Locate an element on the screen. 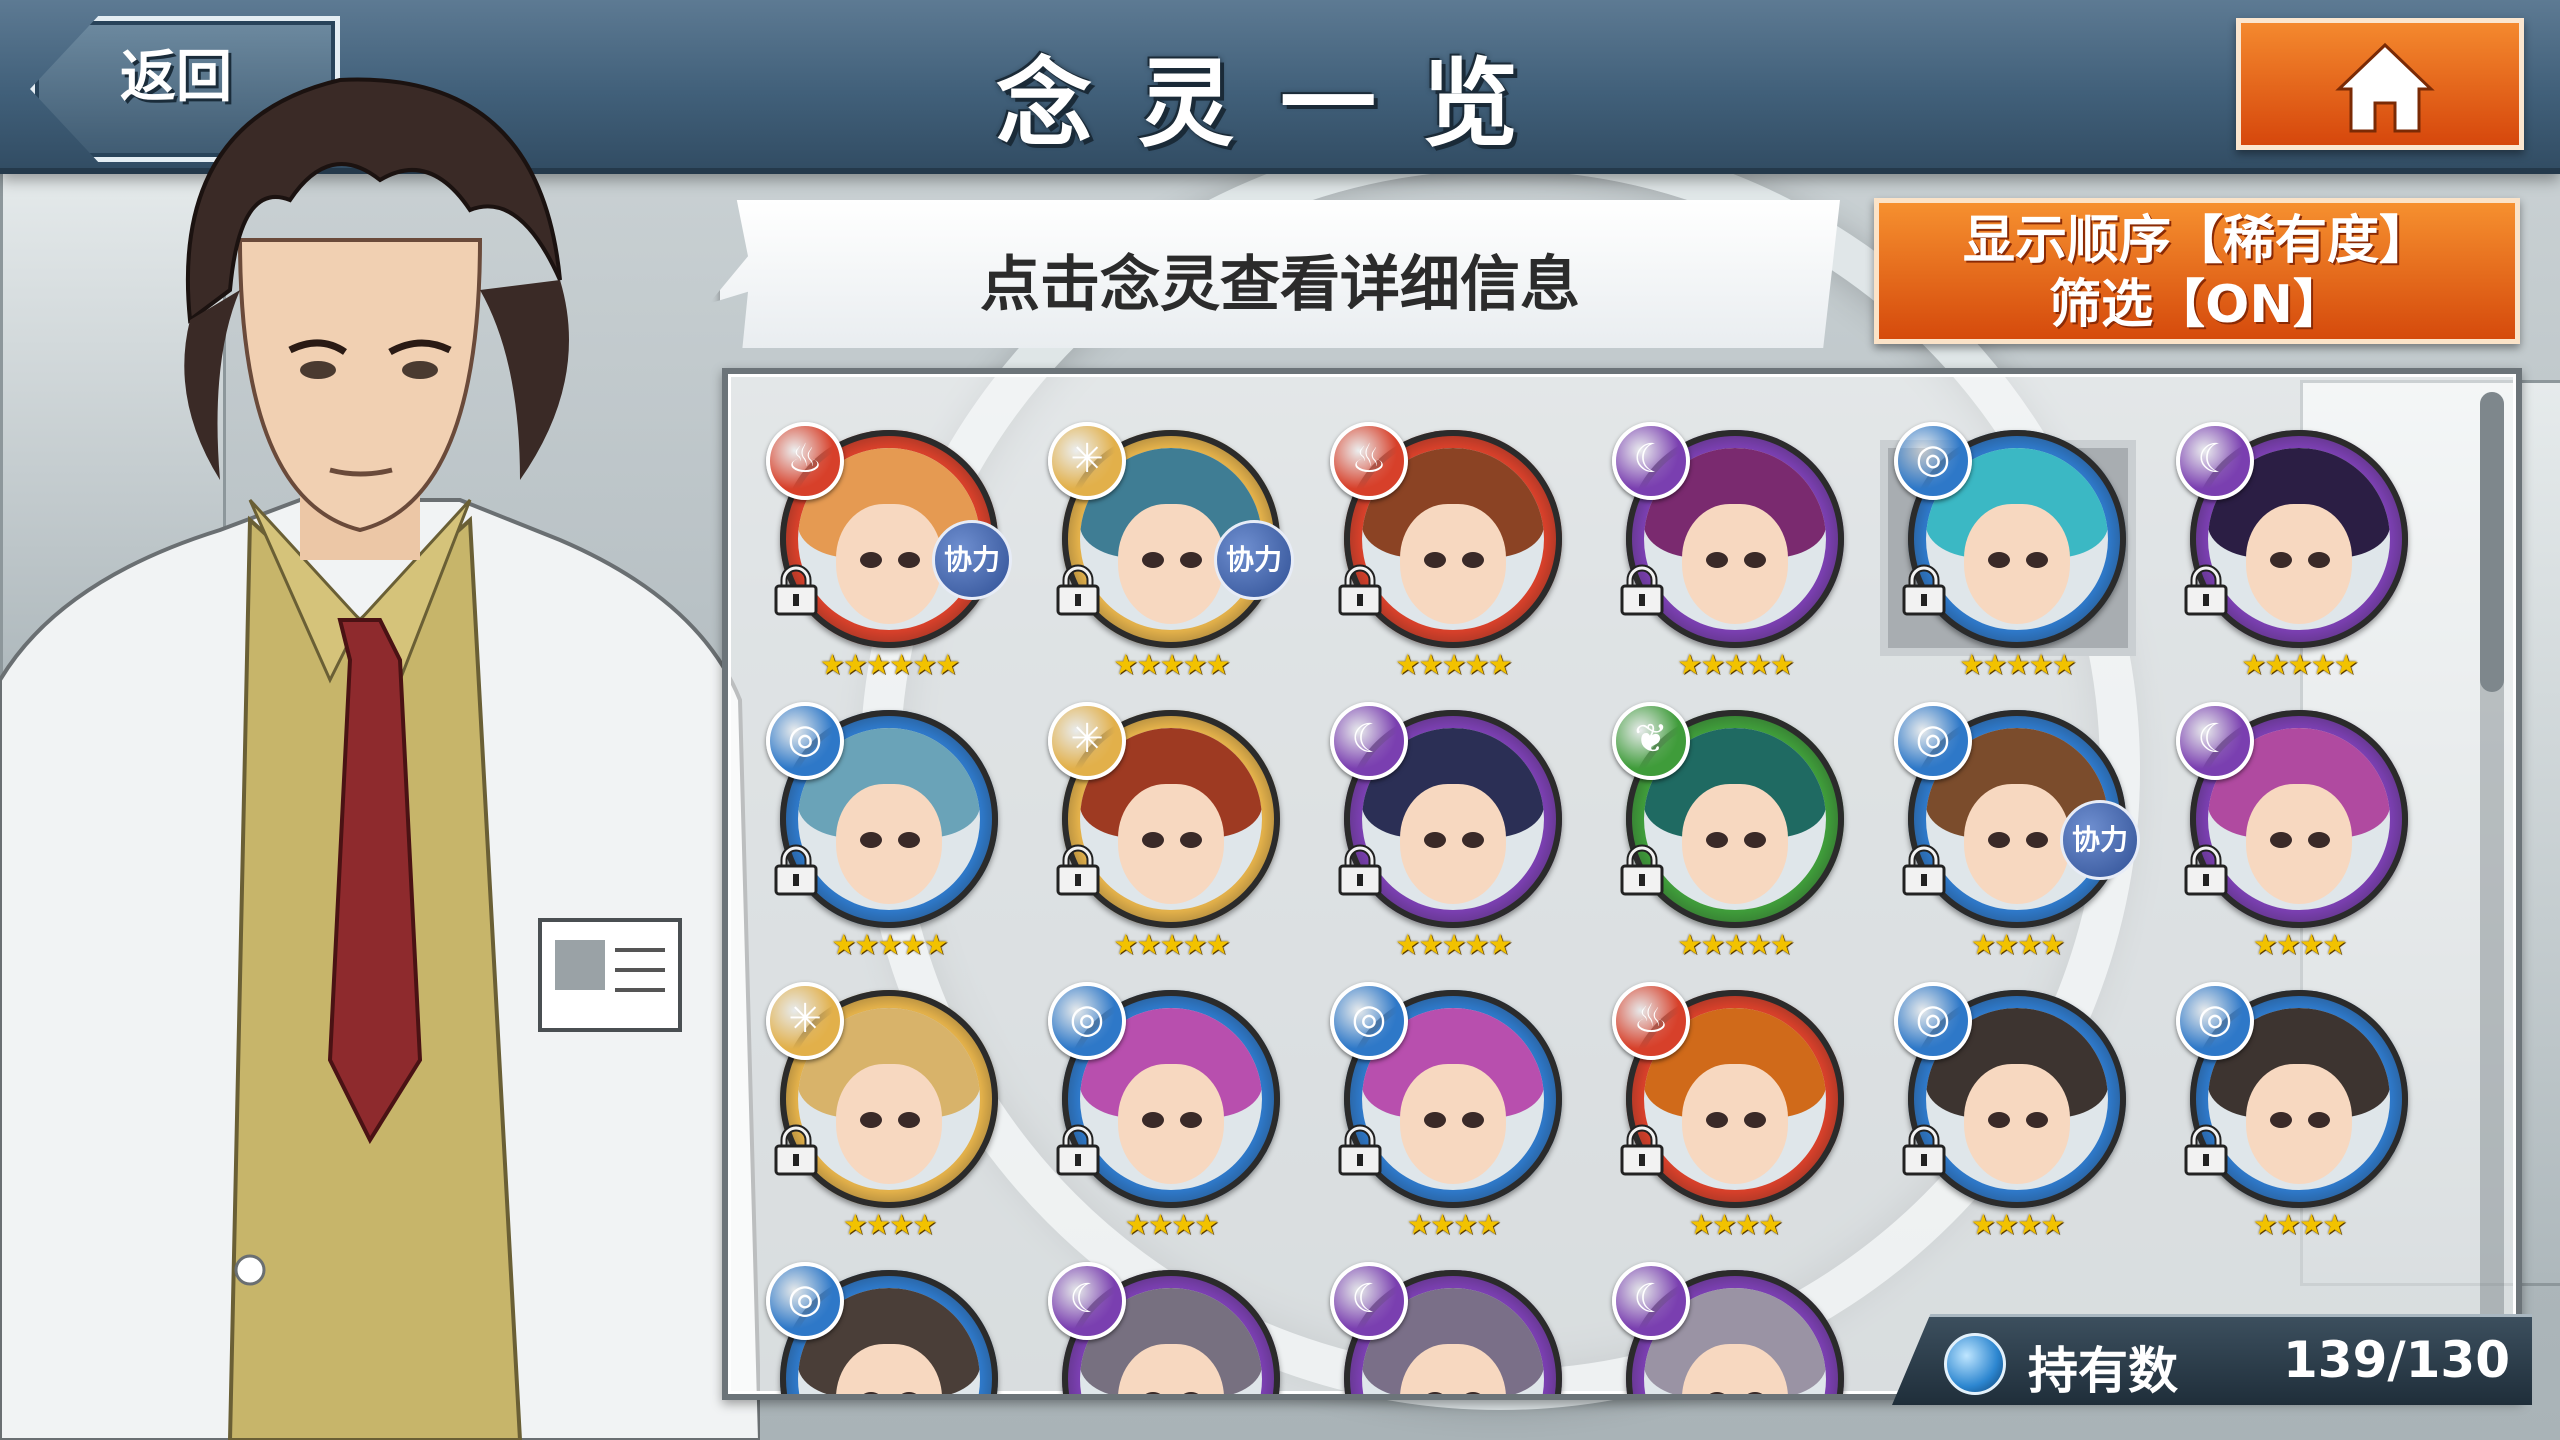 This screenshot has width=2560, height=1440. orb-icon is located at coordinates (1975, 1364).